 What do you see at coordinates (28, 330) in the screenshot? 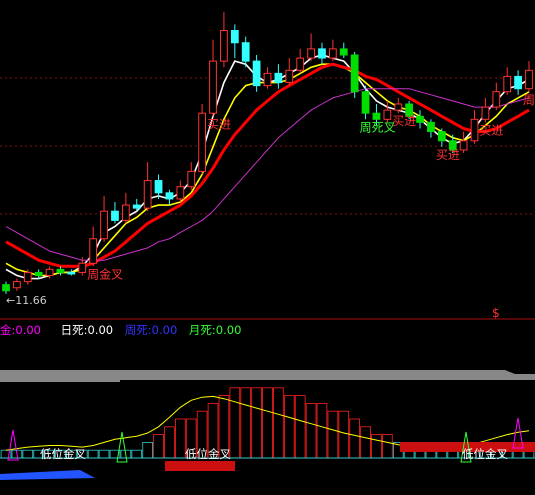
I see `legend-gold-value: 0.00` at bounding box center [28, 330].